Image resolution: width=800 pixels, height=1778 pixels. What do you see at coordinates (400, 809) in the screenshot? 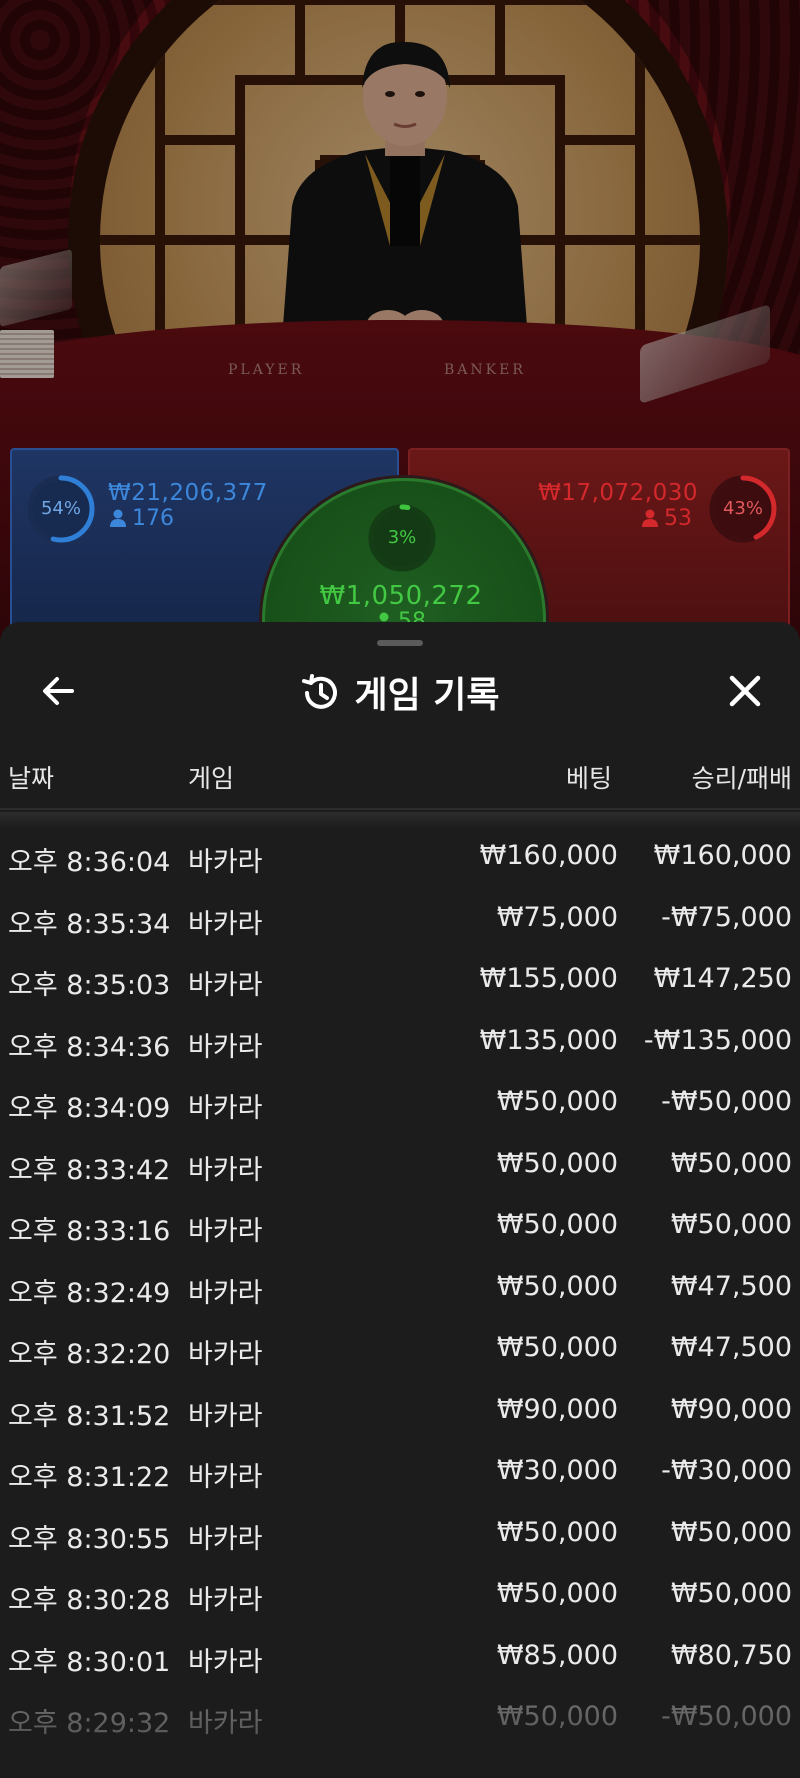
I see `header-divider` at bounding box center [400, 809].